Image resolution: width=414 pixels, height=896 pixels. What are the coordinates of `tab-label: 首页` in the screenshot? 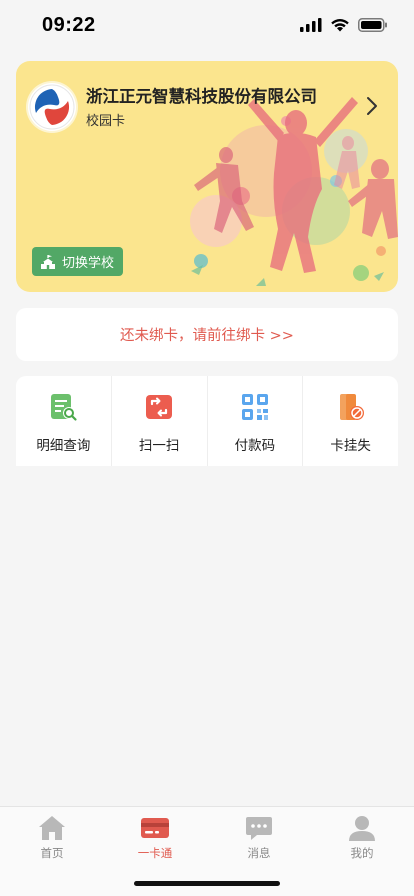 It's located at (52, 853).